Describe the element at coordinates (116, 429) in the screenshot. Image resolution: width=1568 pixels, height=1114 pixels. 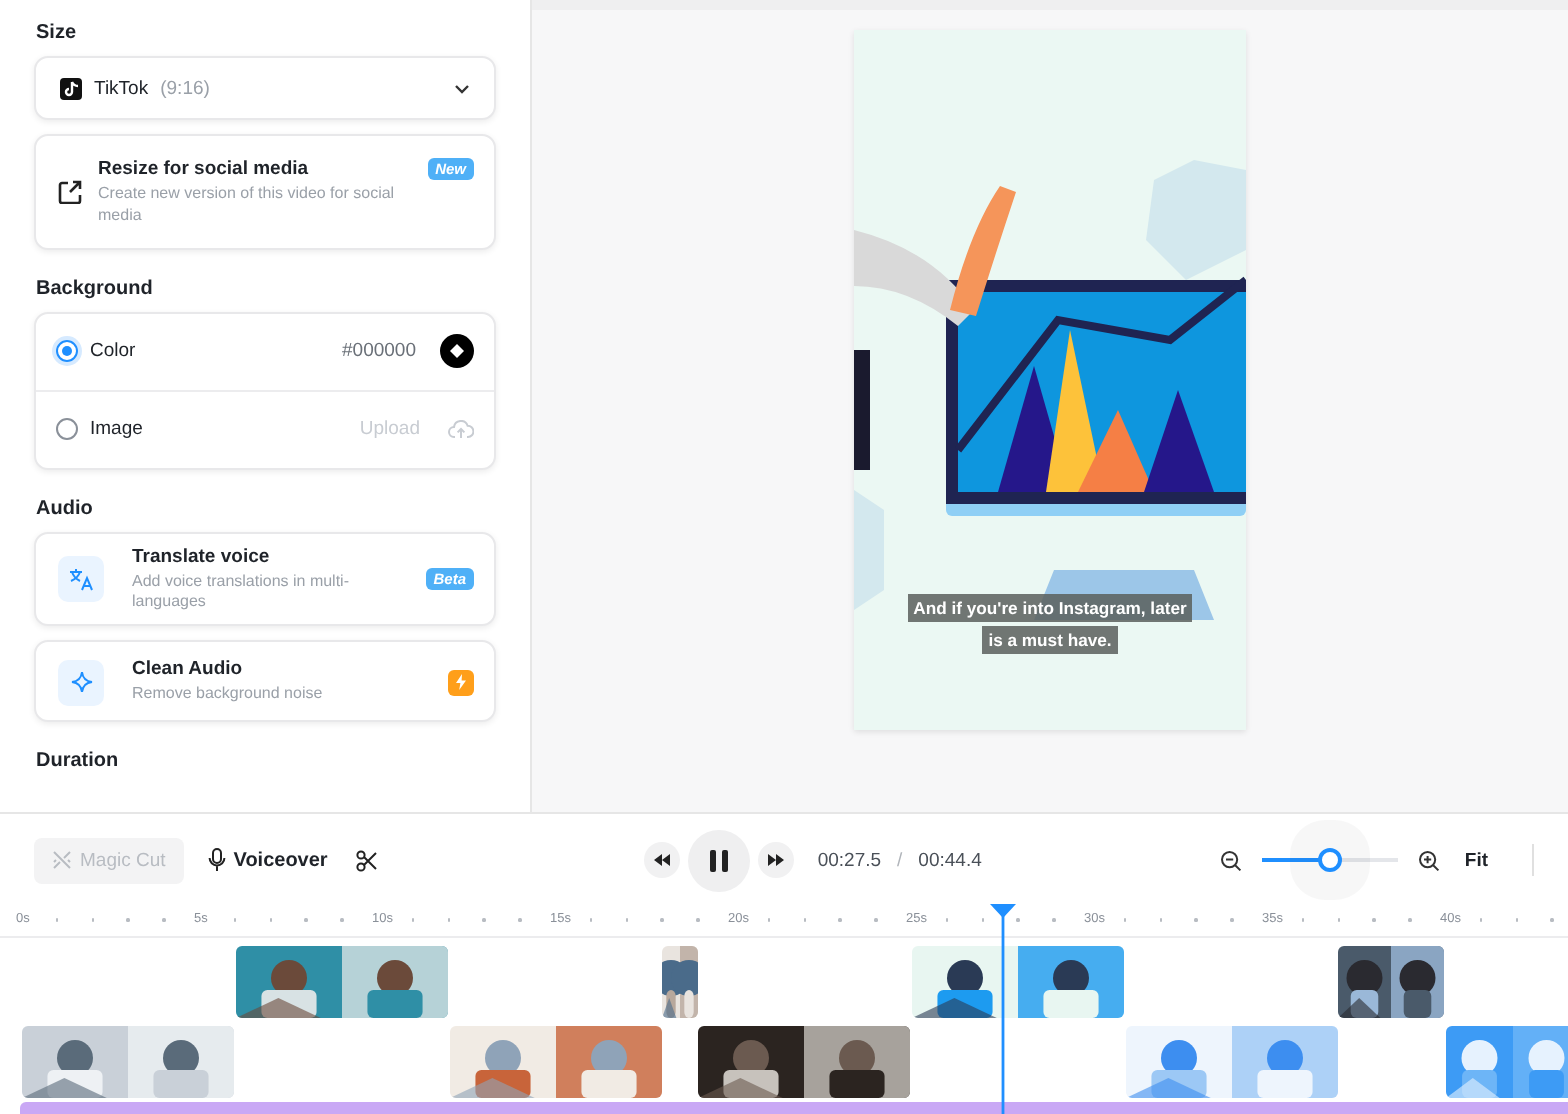
I see `option-label: Image` at that location.